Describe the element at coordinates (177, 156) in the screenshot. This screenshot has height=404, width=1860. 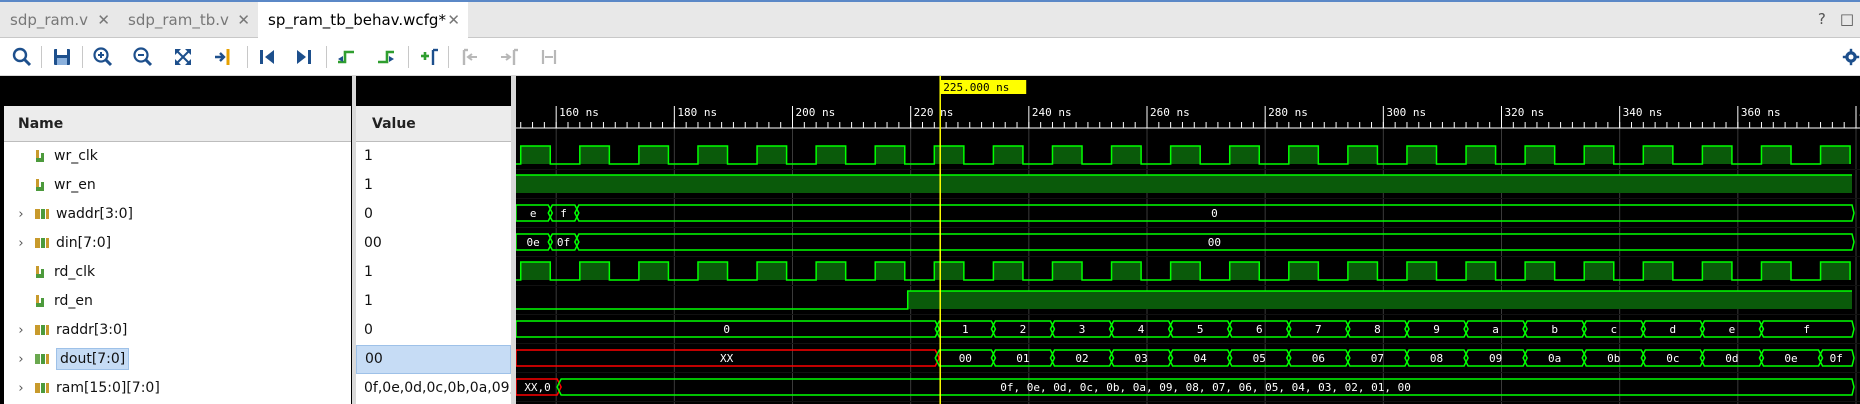
I see `signal-row-wr-clk: wr_clk` at that location.